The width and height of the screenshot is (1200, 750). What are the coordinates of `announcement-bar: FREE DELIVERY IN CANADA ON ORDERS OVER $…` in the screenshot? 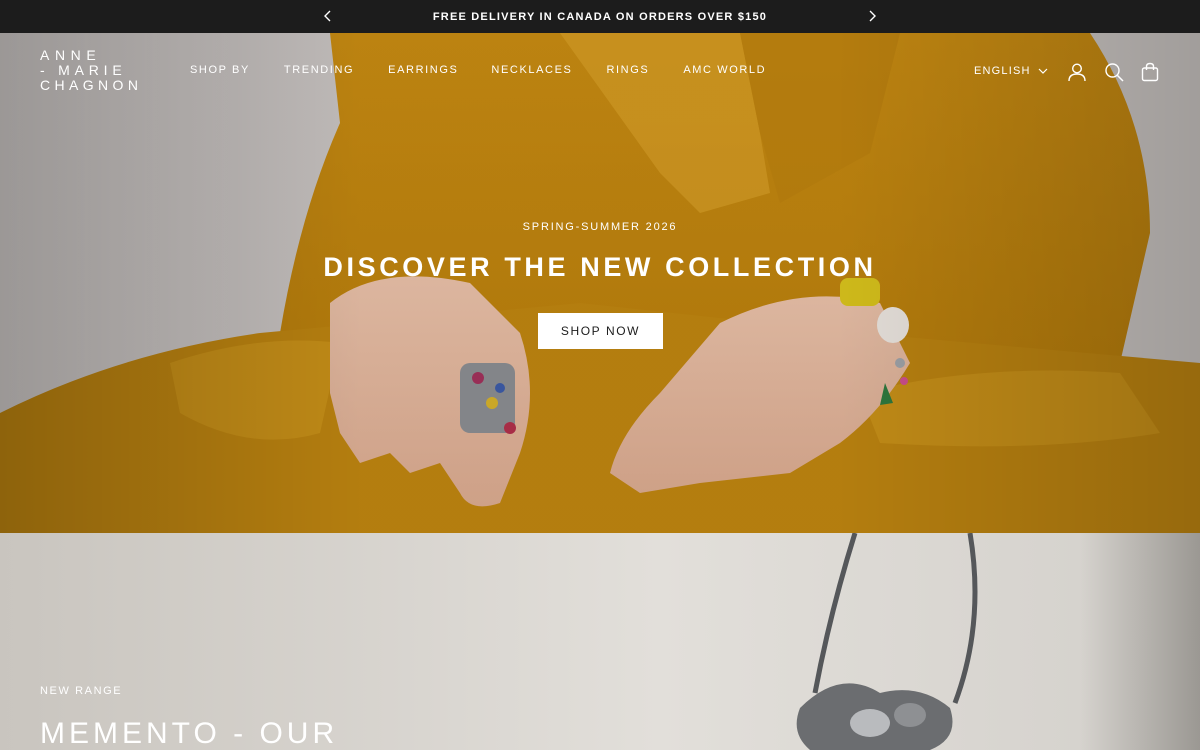 It's located at (600, 16).